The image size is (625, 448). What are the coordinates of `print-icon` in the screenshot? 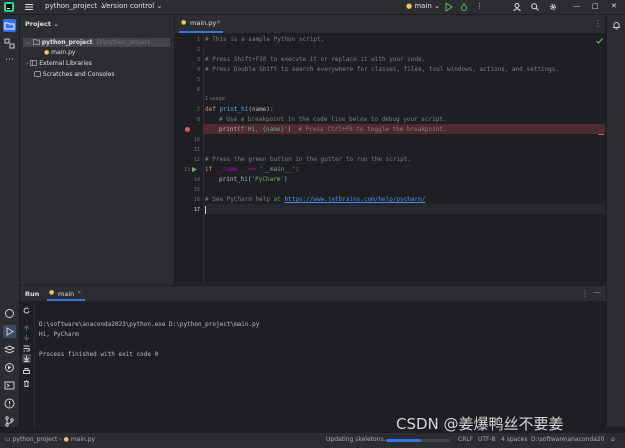 It's located at (26, 371).